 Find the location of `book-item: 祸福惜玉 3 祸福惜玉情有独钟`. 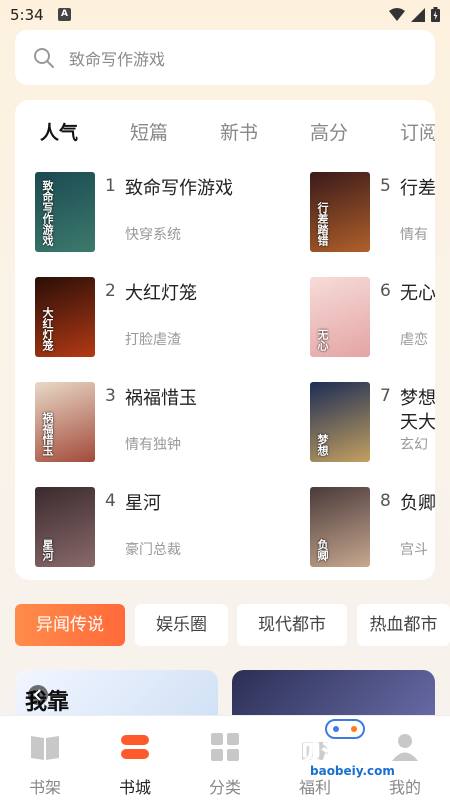

book-item: 祸福惜玉 3 祸福惜玉情有独钟 is located at coordinates (165, 422).